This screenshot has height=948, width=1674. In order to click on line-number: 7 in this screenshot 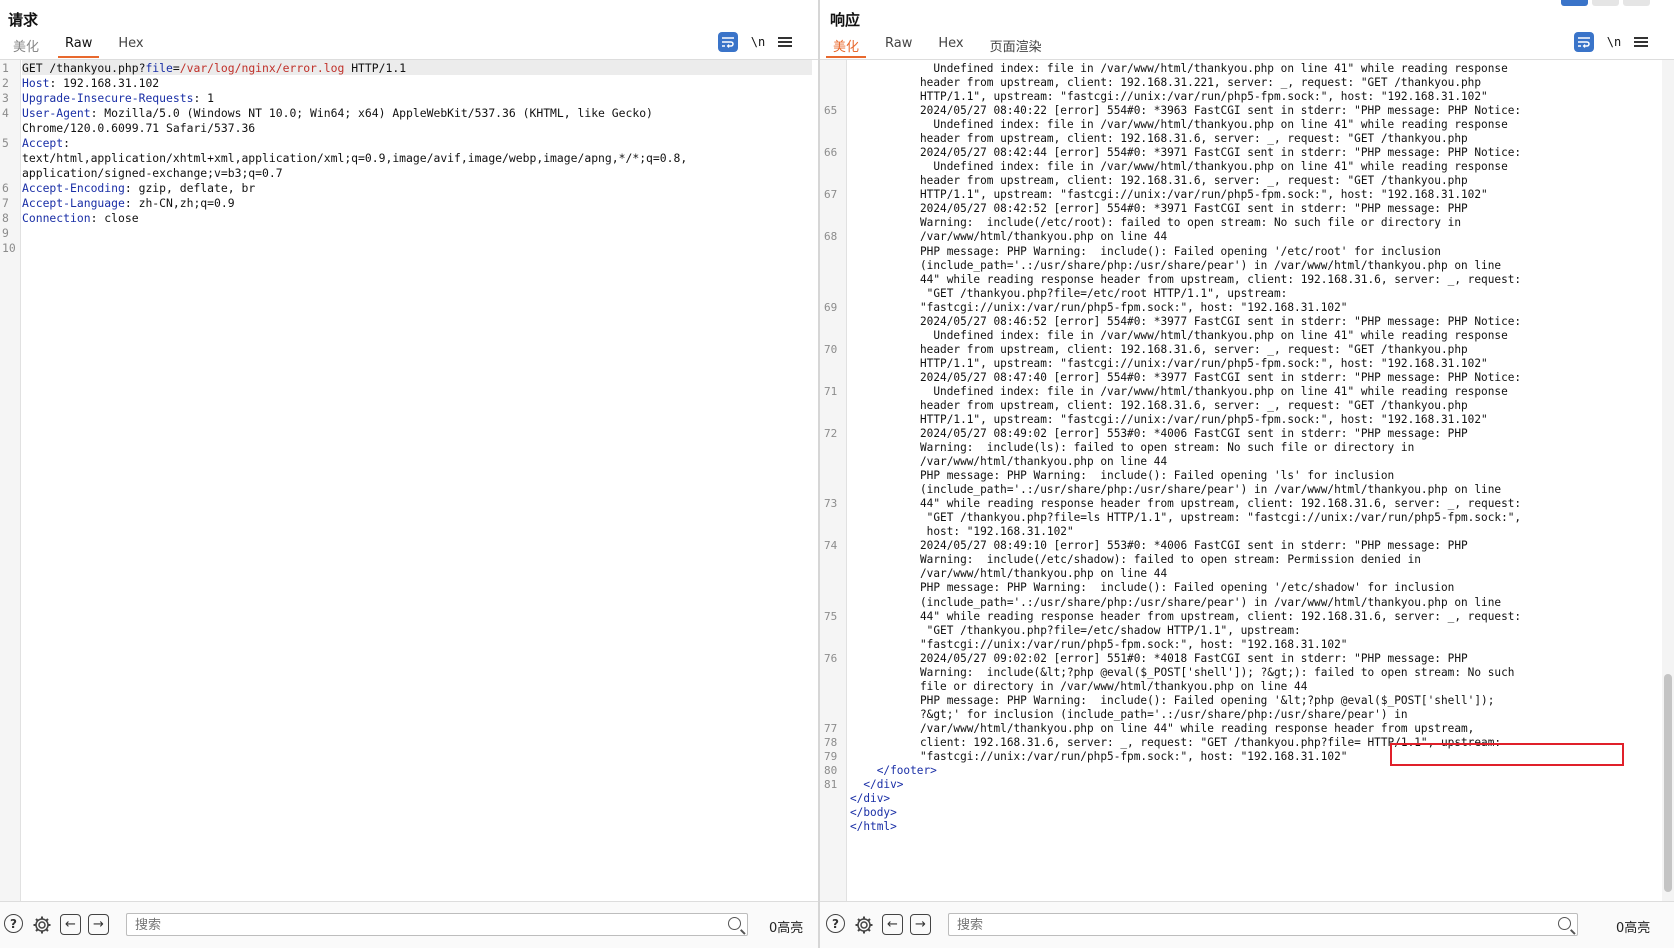, I will do `click(5, 203)`.